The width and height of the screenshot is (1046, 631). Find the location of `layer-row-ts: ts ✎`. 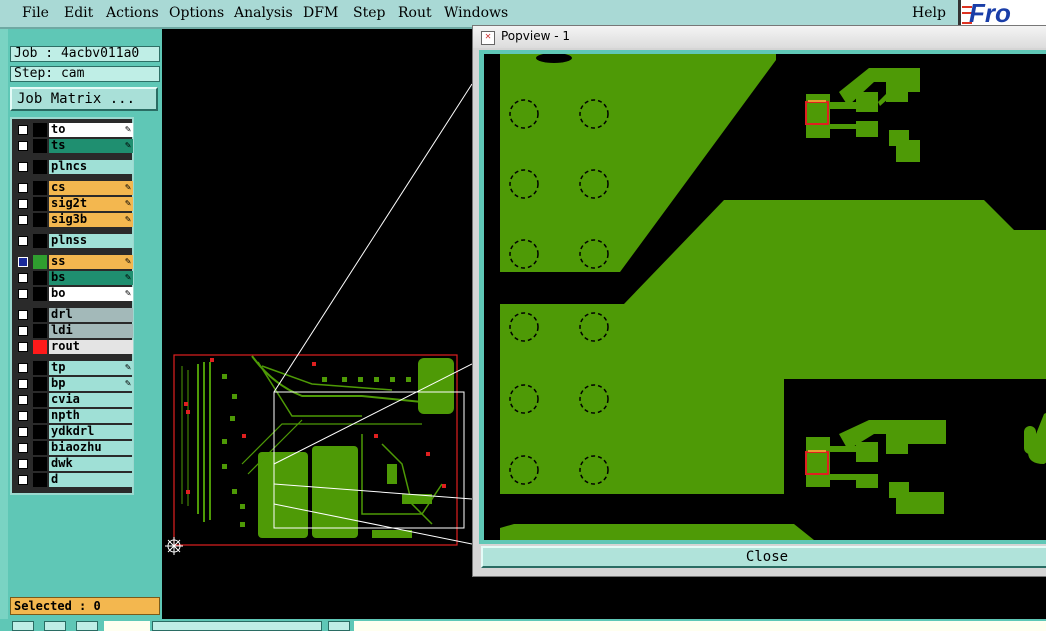

layer-row-ts: ts ✎ is located at coordinates (74, 146).